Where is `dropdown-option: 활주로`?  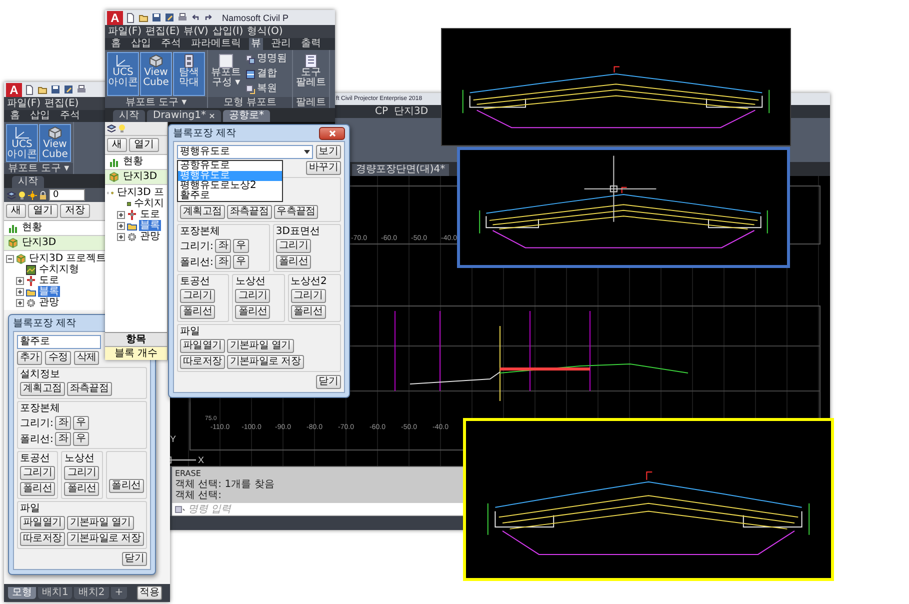
dropdown-option: 활주로 is located at coordinates (230, 196).